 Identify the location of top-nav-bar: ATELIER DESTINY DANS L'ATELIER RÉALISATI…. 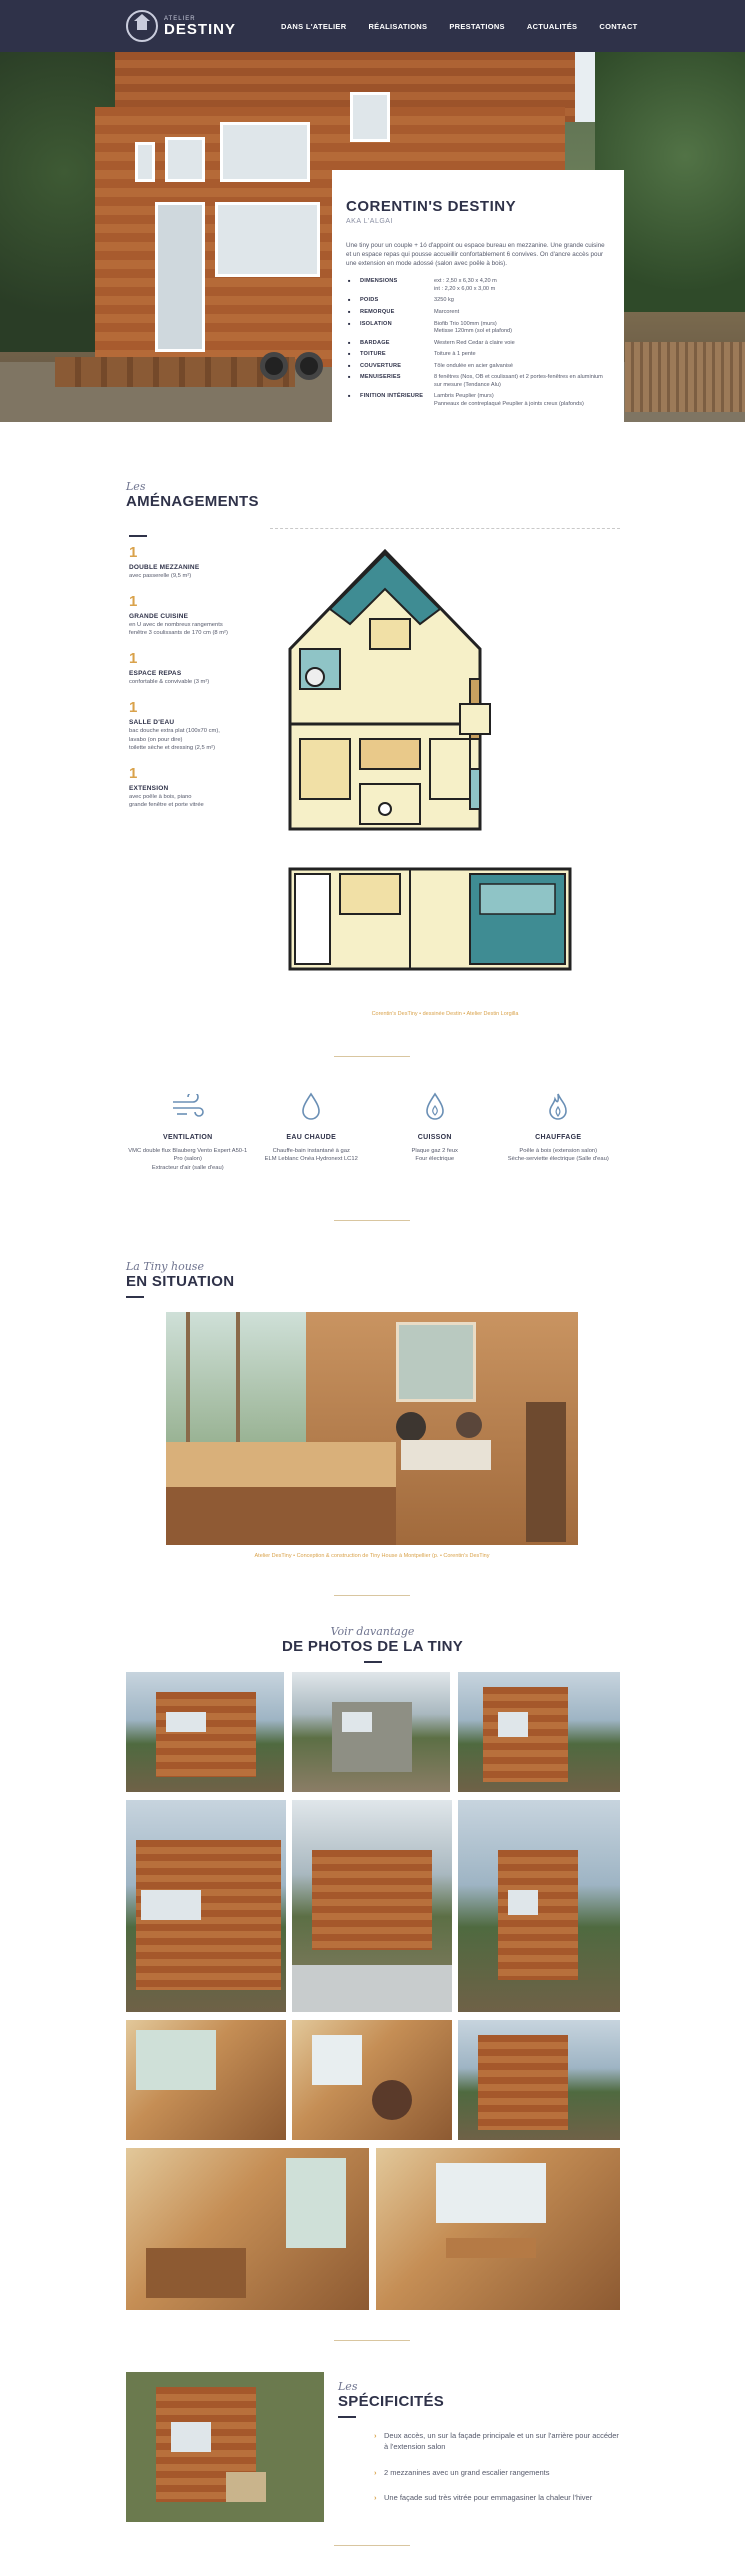
(372, 26).